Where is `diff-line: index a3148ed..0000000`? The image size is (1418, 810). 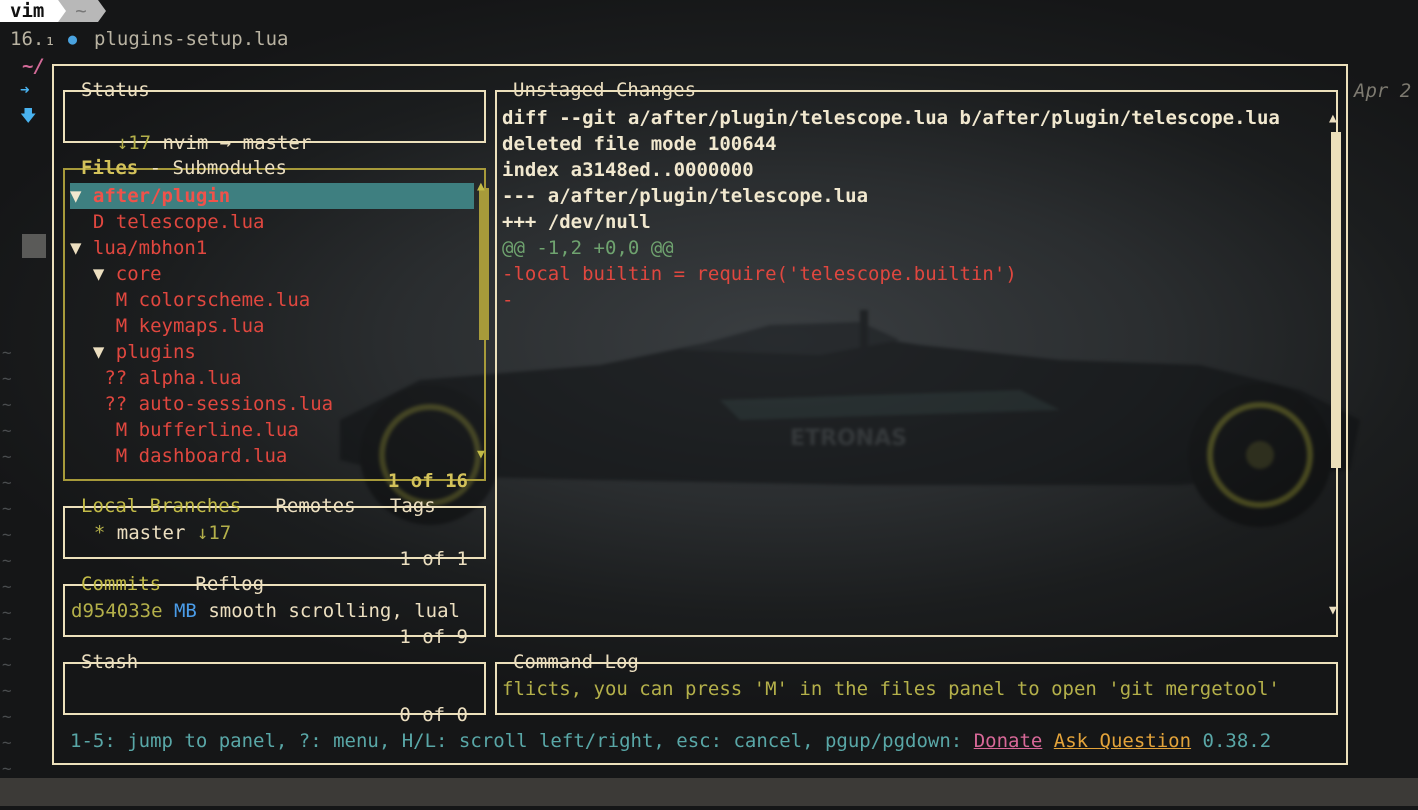 diff-line: index a3148ed..0000000 is located at coordinates (628, 170).